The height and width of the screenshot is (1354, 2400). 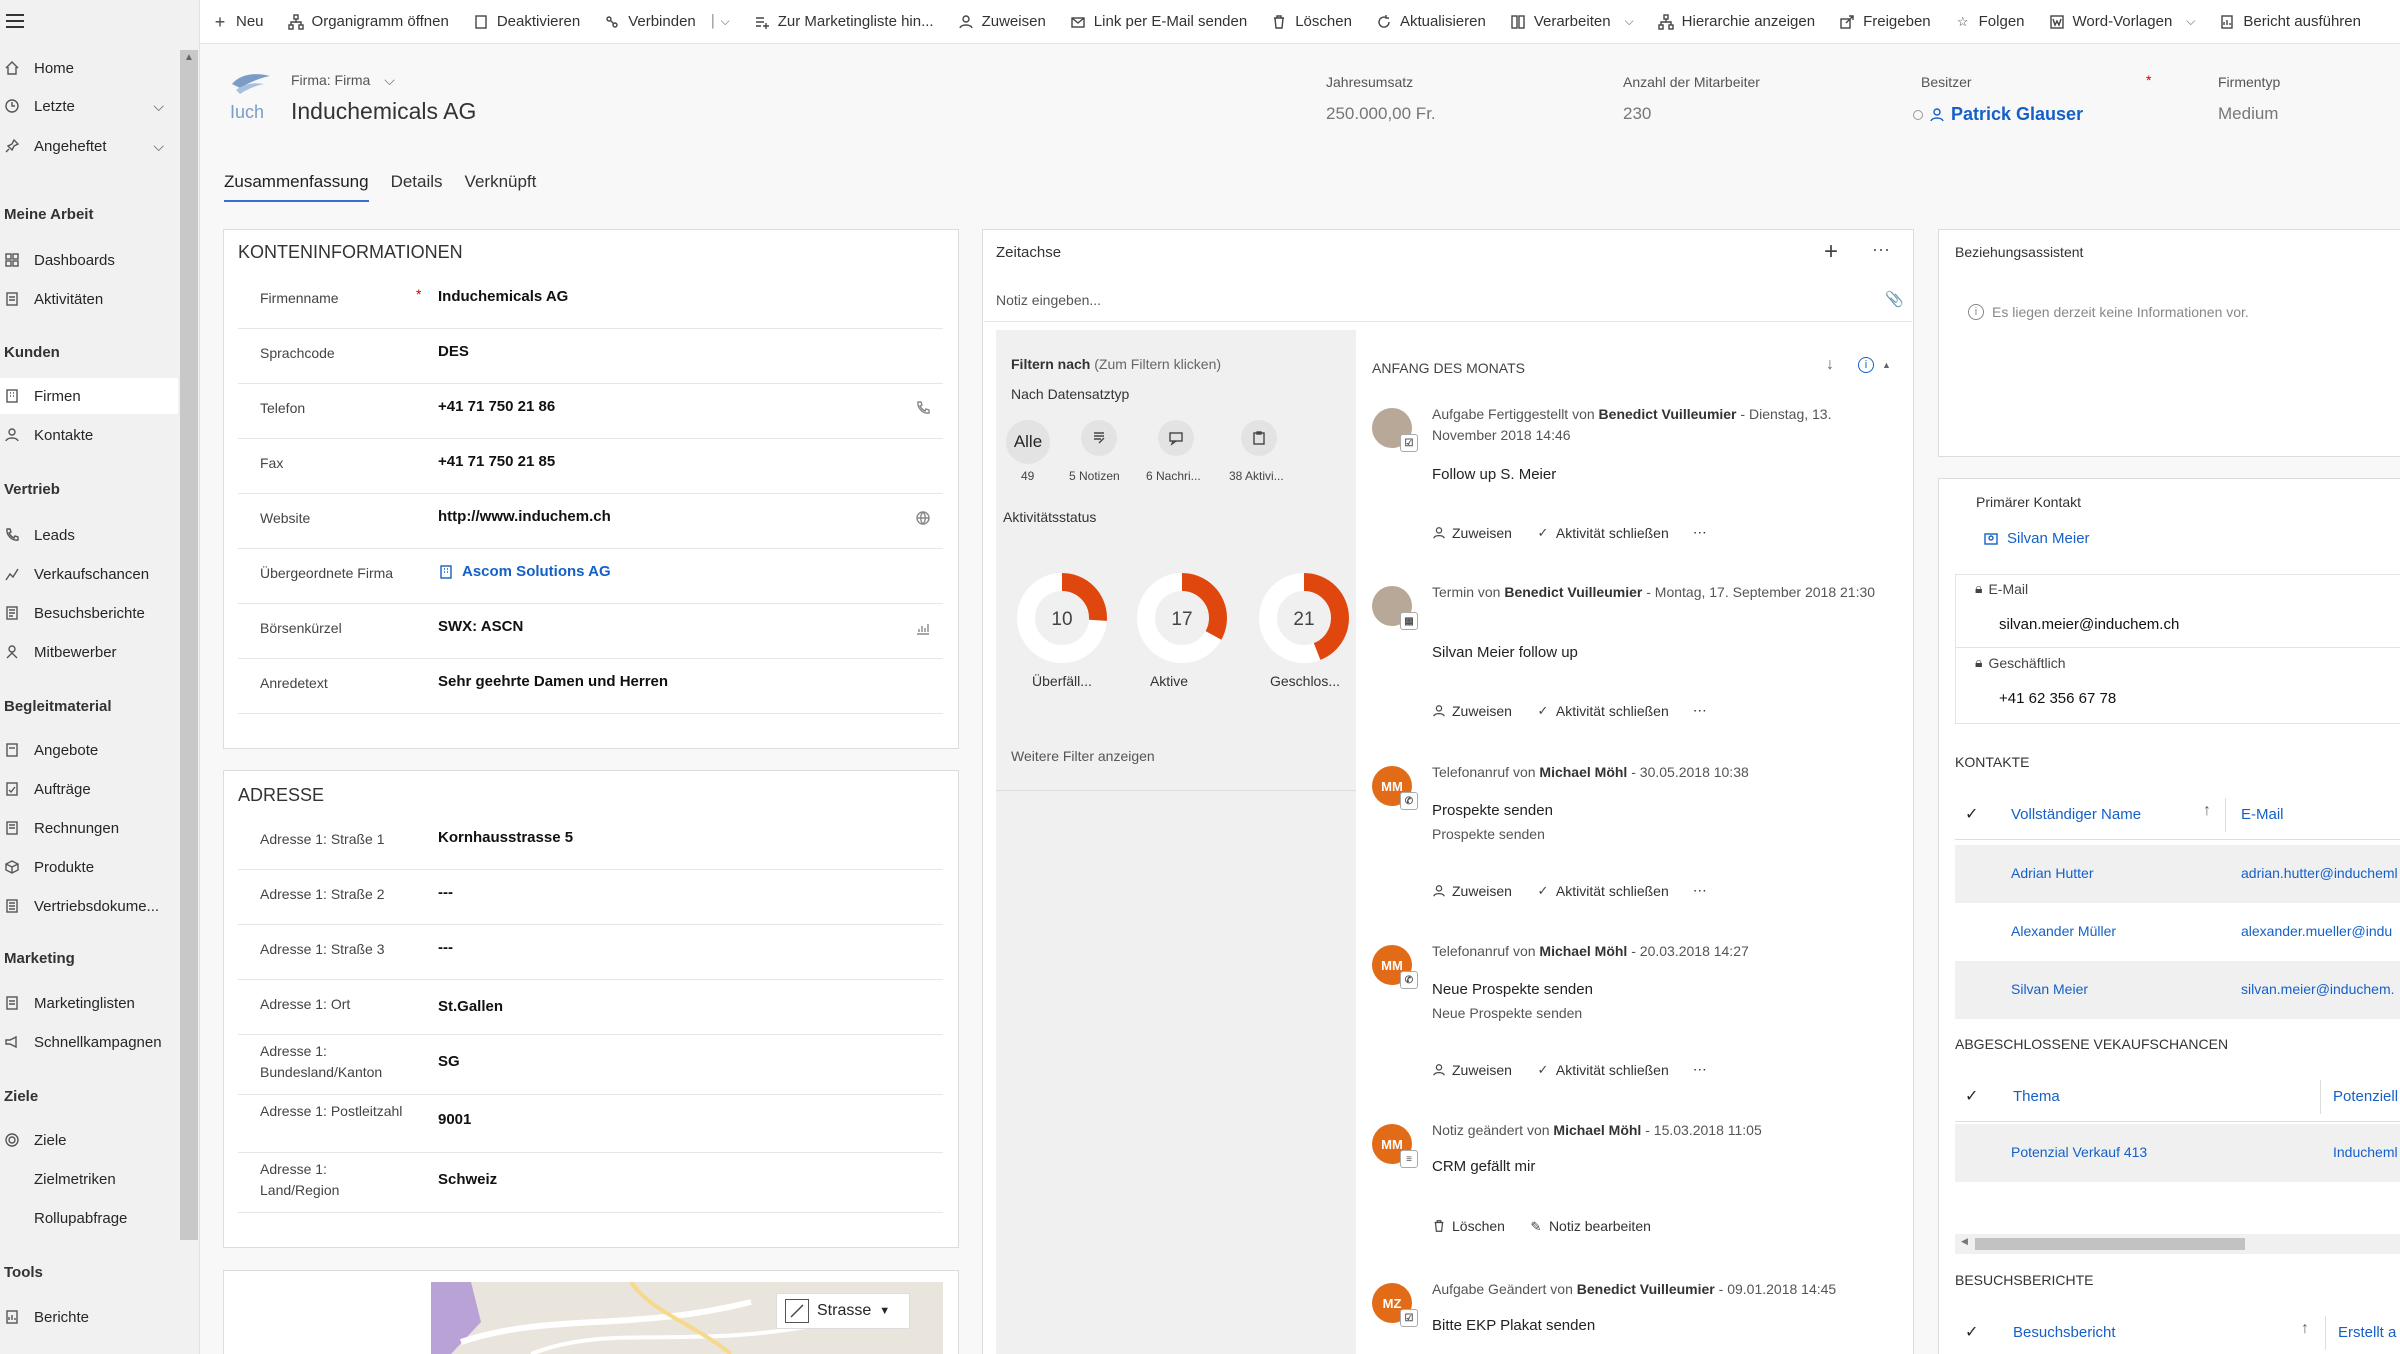 I want to click on field-value: http://www.induchem.ch, so click(x=524, y=516).